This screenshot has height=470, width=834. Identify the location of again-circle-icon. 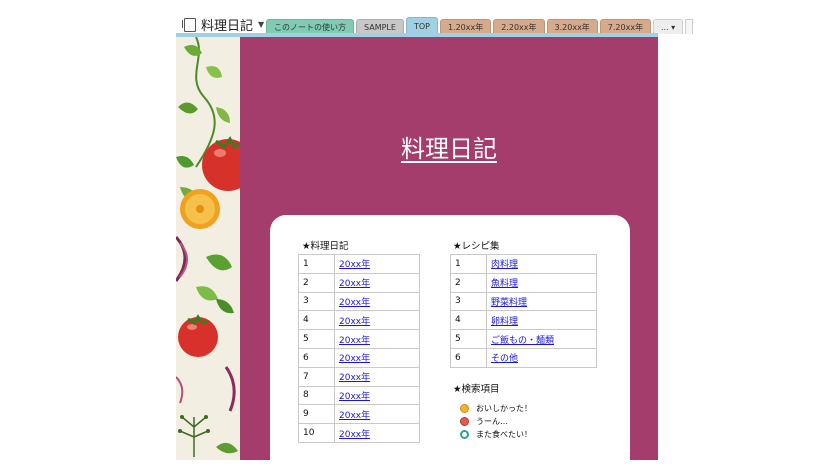
(464, 434).